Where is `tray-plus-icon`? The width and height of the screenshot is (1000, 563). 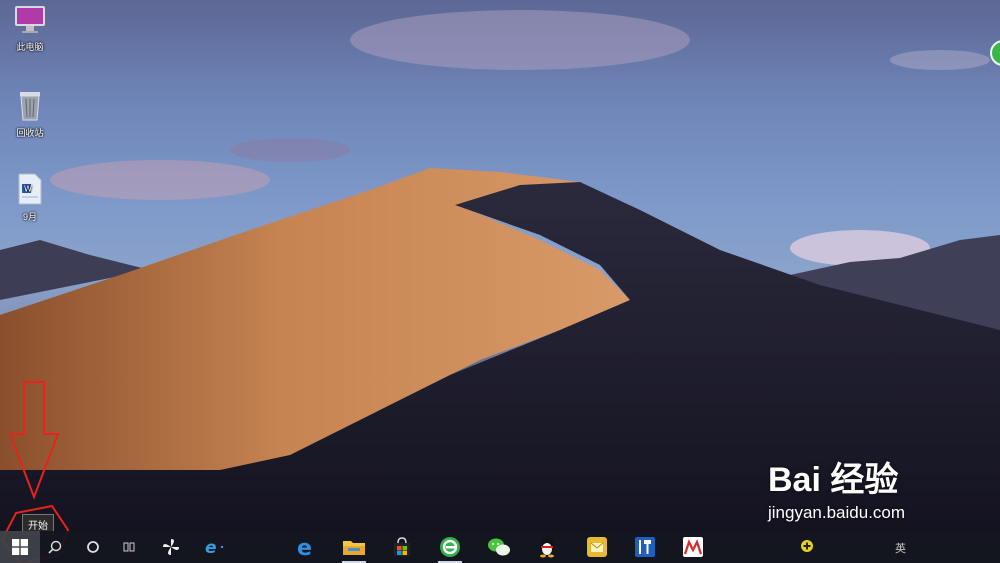 tray-plus-icon is located at coordinates (807, 546).